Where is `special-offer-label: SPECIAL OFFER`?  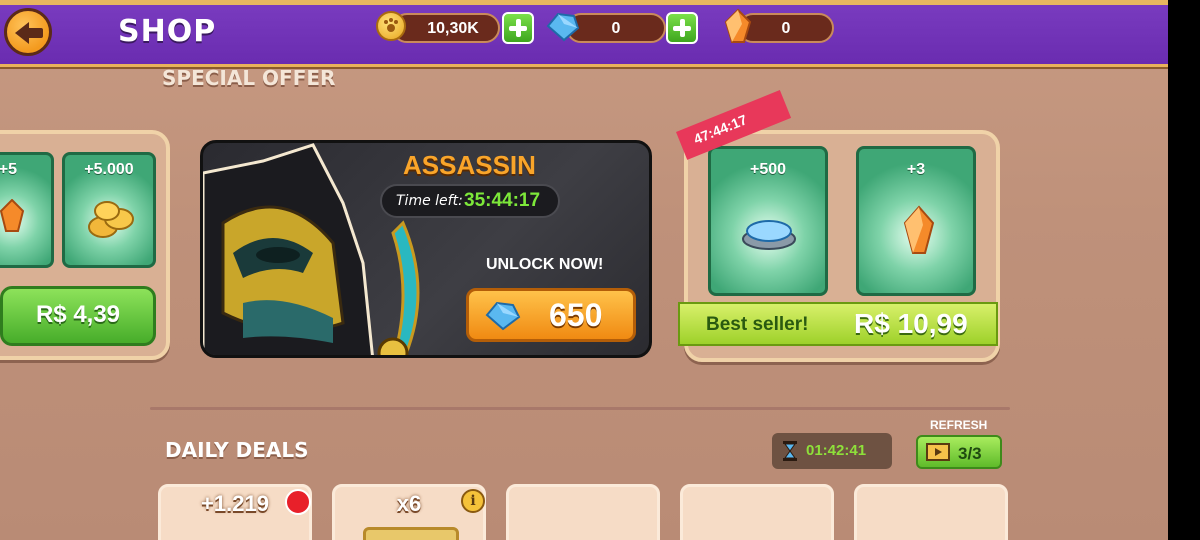
special-offer-label: SPECIAL OFFER is located at coordinates (249, 78).